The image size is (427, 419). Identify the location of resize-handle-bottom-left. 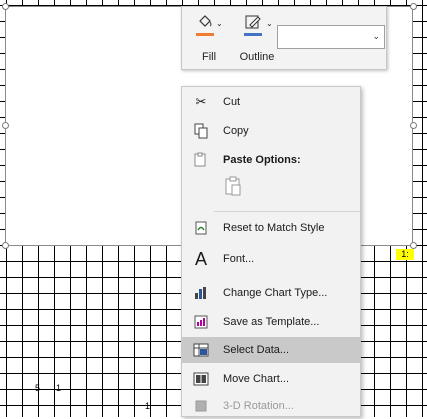
(5, 245).